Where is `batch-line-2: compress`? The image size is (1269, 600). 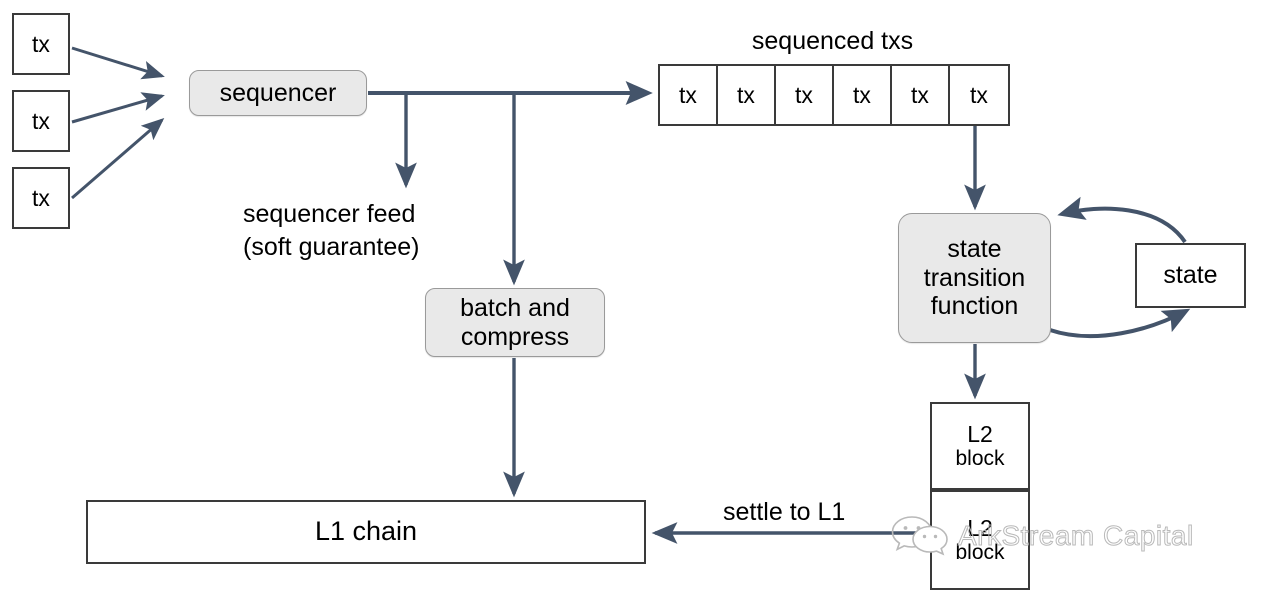 batch-line-2: compress is located at coordinates (515, 336).